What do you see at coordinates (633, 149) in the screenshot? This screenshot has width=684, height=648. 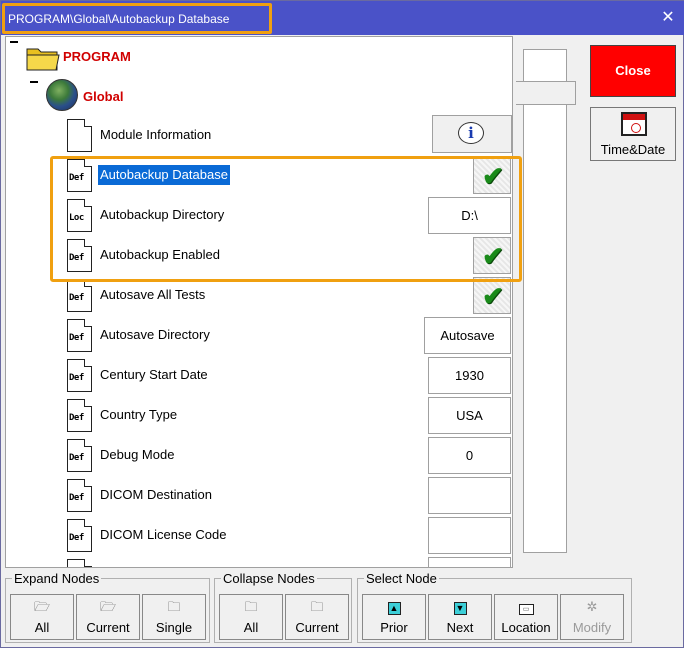 I see `time-date-label: Time&Date` at bounding box center [633, 149].